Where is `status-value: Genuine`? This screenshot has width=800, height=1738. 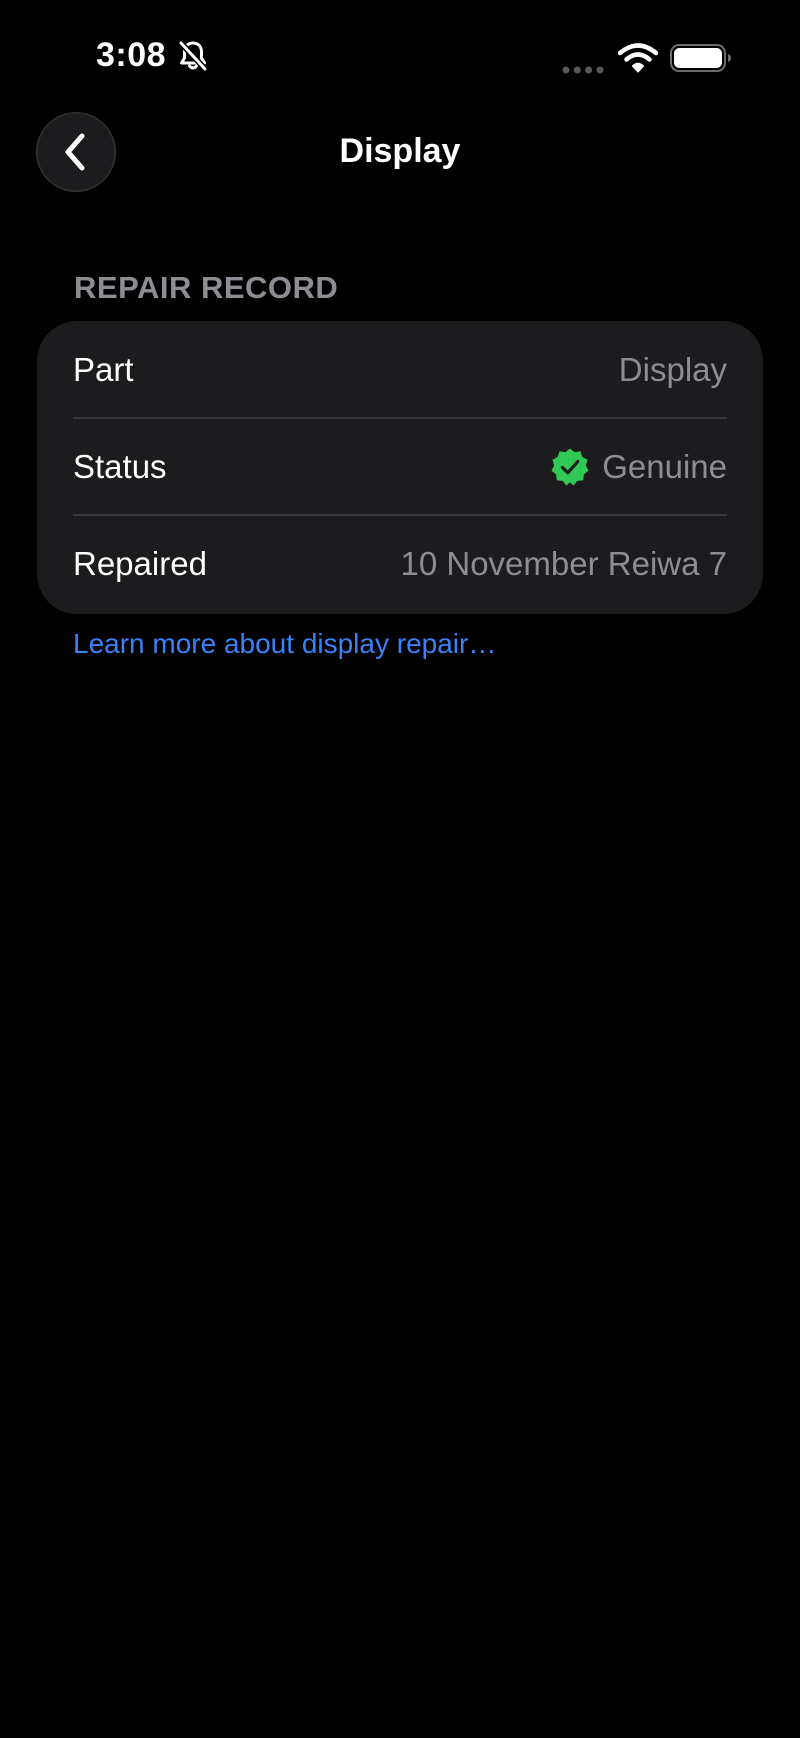
status-value: Genuine is located at coordinates (638, 467).